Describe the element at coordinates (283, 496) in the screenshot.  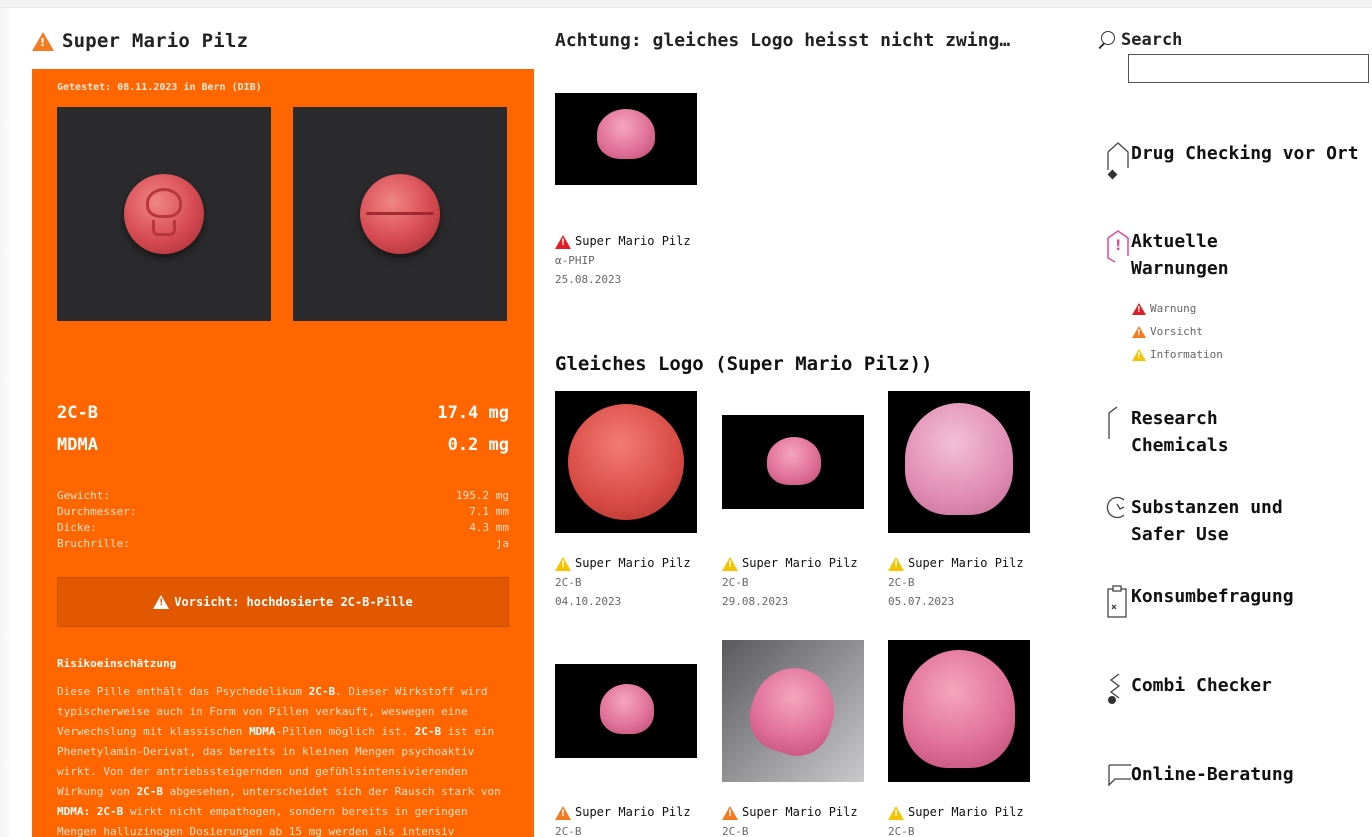
I see `stat-row: Gewicht: 195.2 mg` at that location.